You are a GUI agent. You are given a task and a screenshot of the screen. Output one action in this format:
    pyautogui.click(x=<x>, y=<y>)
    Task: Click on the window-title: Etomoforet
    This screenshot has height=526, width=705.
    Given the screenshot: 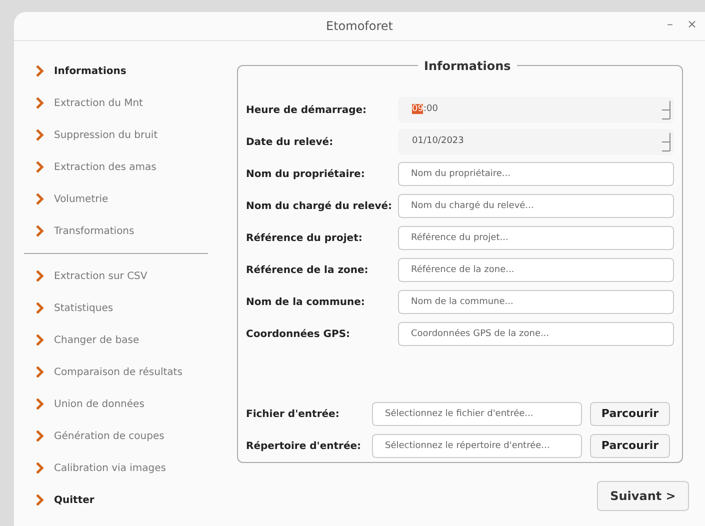 What is the action you would take?
    pyautogui.click(x=359, y=26)
    